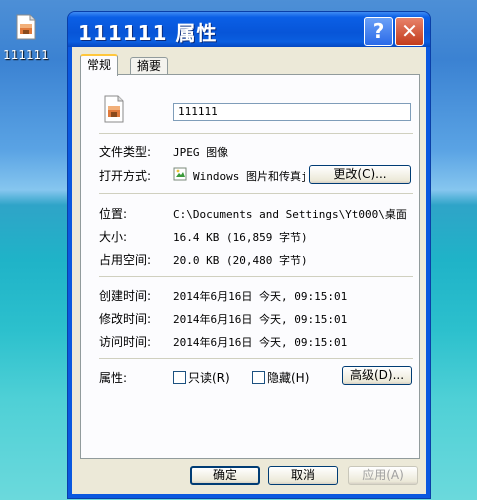 The height and width of the screenshot is (500, 477). Describe the element at coordinates (260, 319) in the screenshot. I see `modified-value: 2014年6月16日 今天, 09:15:01` at that location.